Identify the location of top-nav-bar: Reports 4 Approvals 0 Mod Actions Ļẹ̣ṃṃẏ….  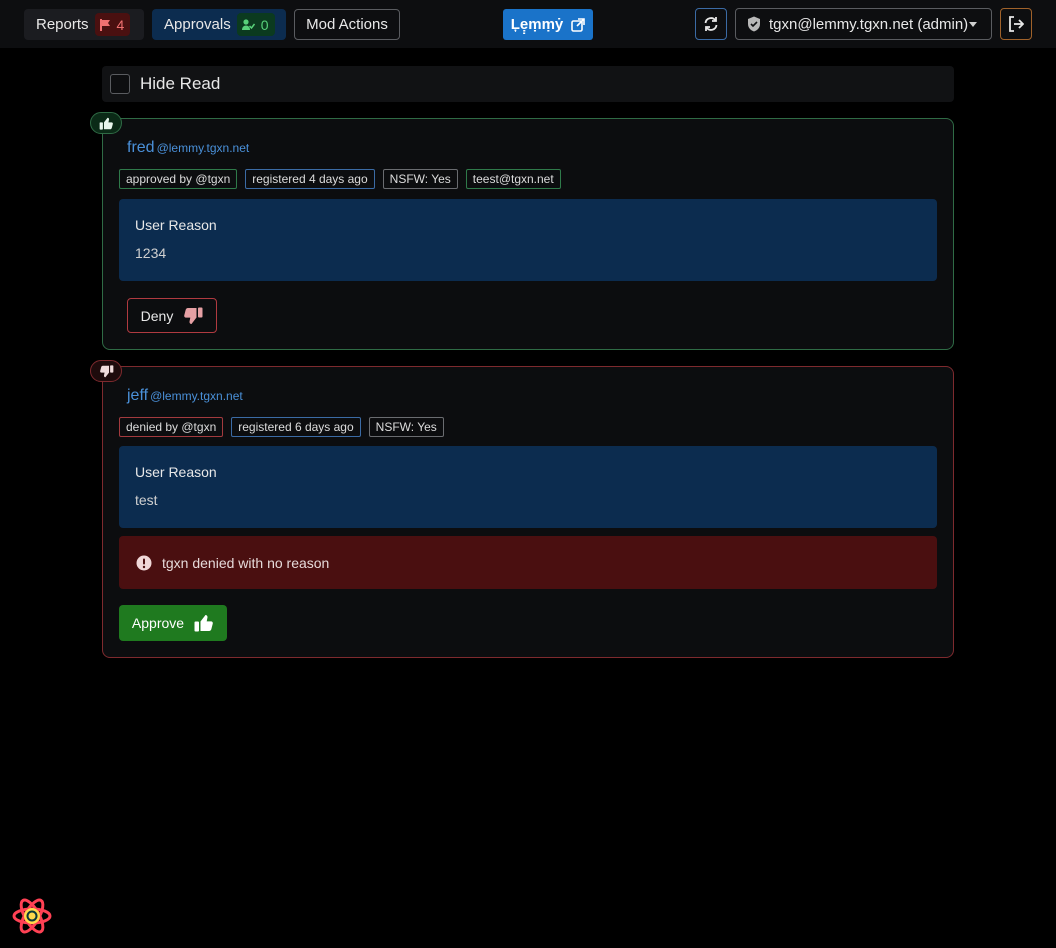
(528, 24).